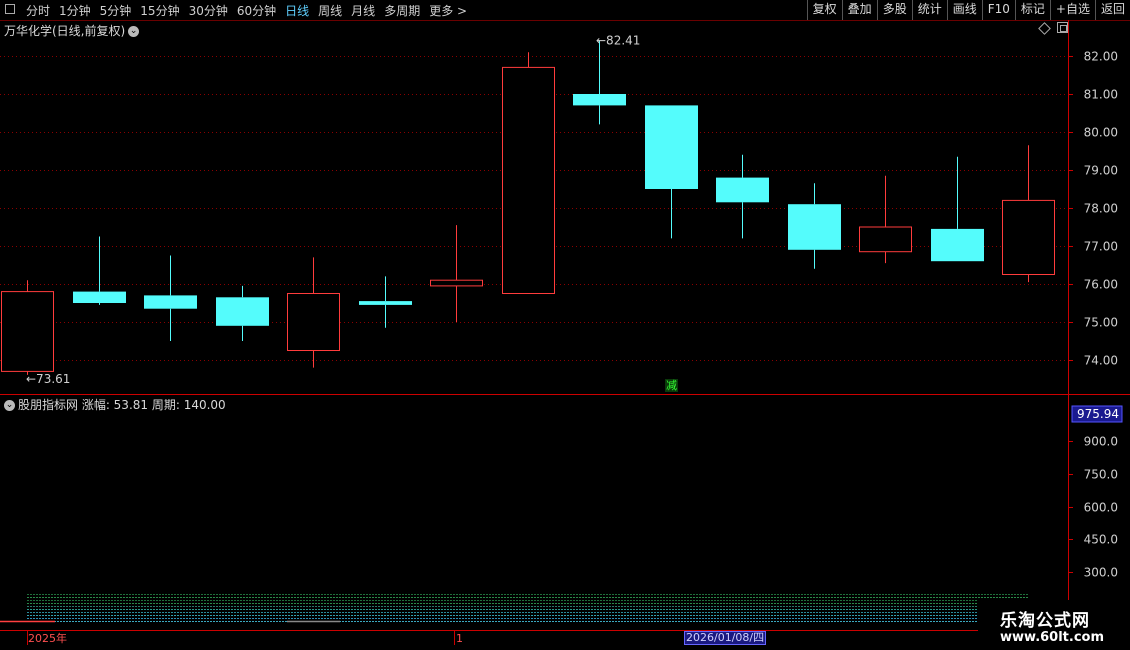  I want to click on indicator-tick-label-4: 900.0, so click(1101, 442).